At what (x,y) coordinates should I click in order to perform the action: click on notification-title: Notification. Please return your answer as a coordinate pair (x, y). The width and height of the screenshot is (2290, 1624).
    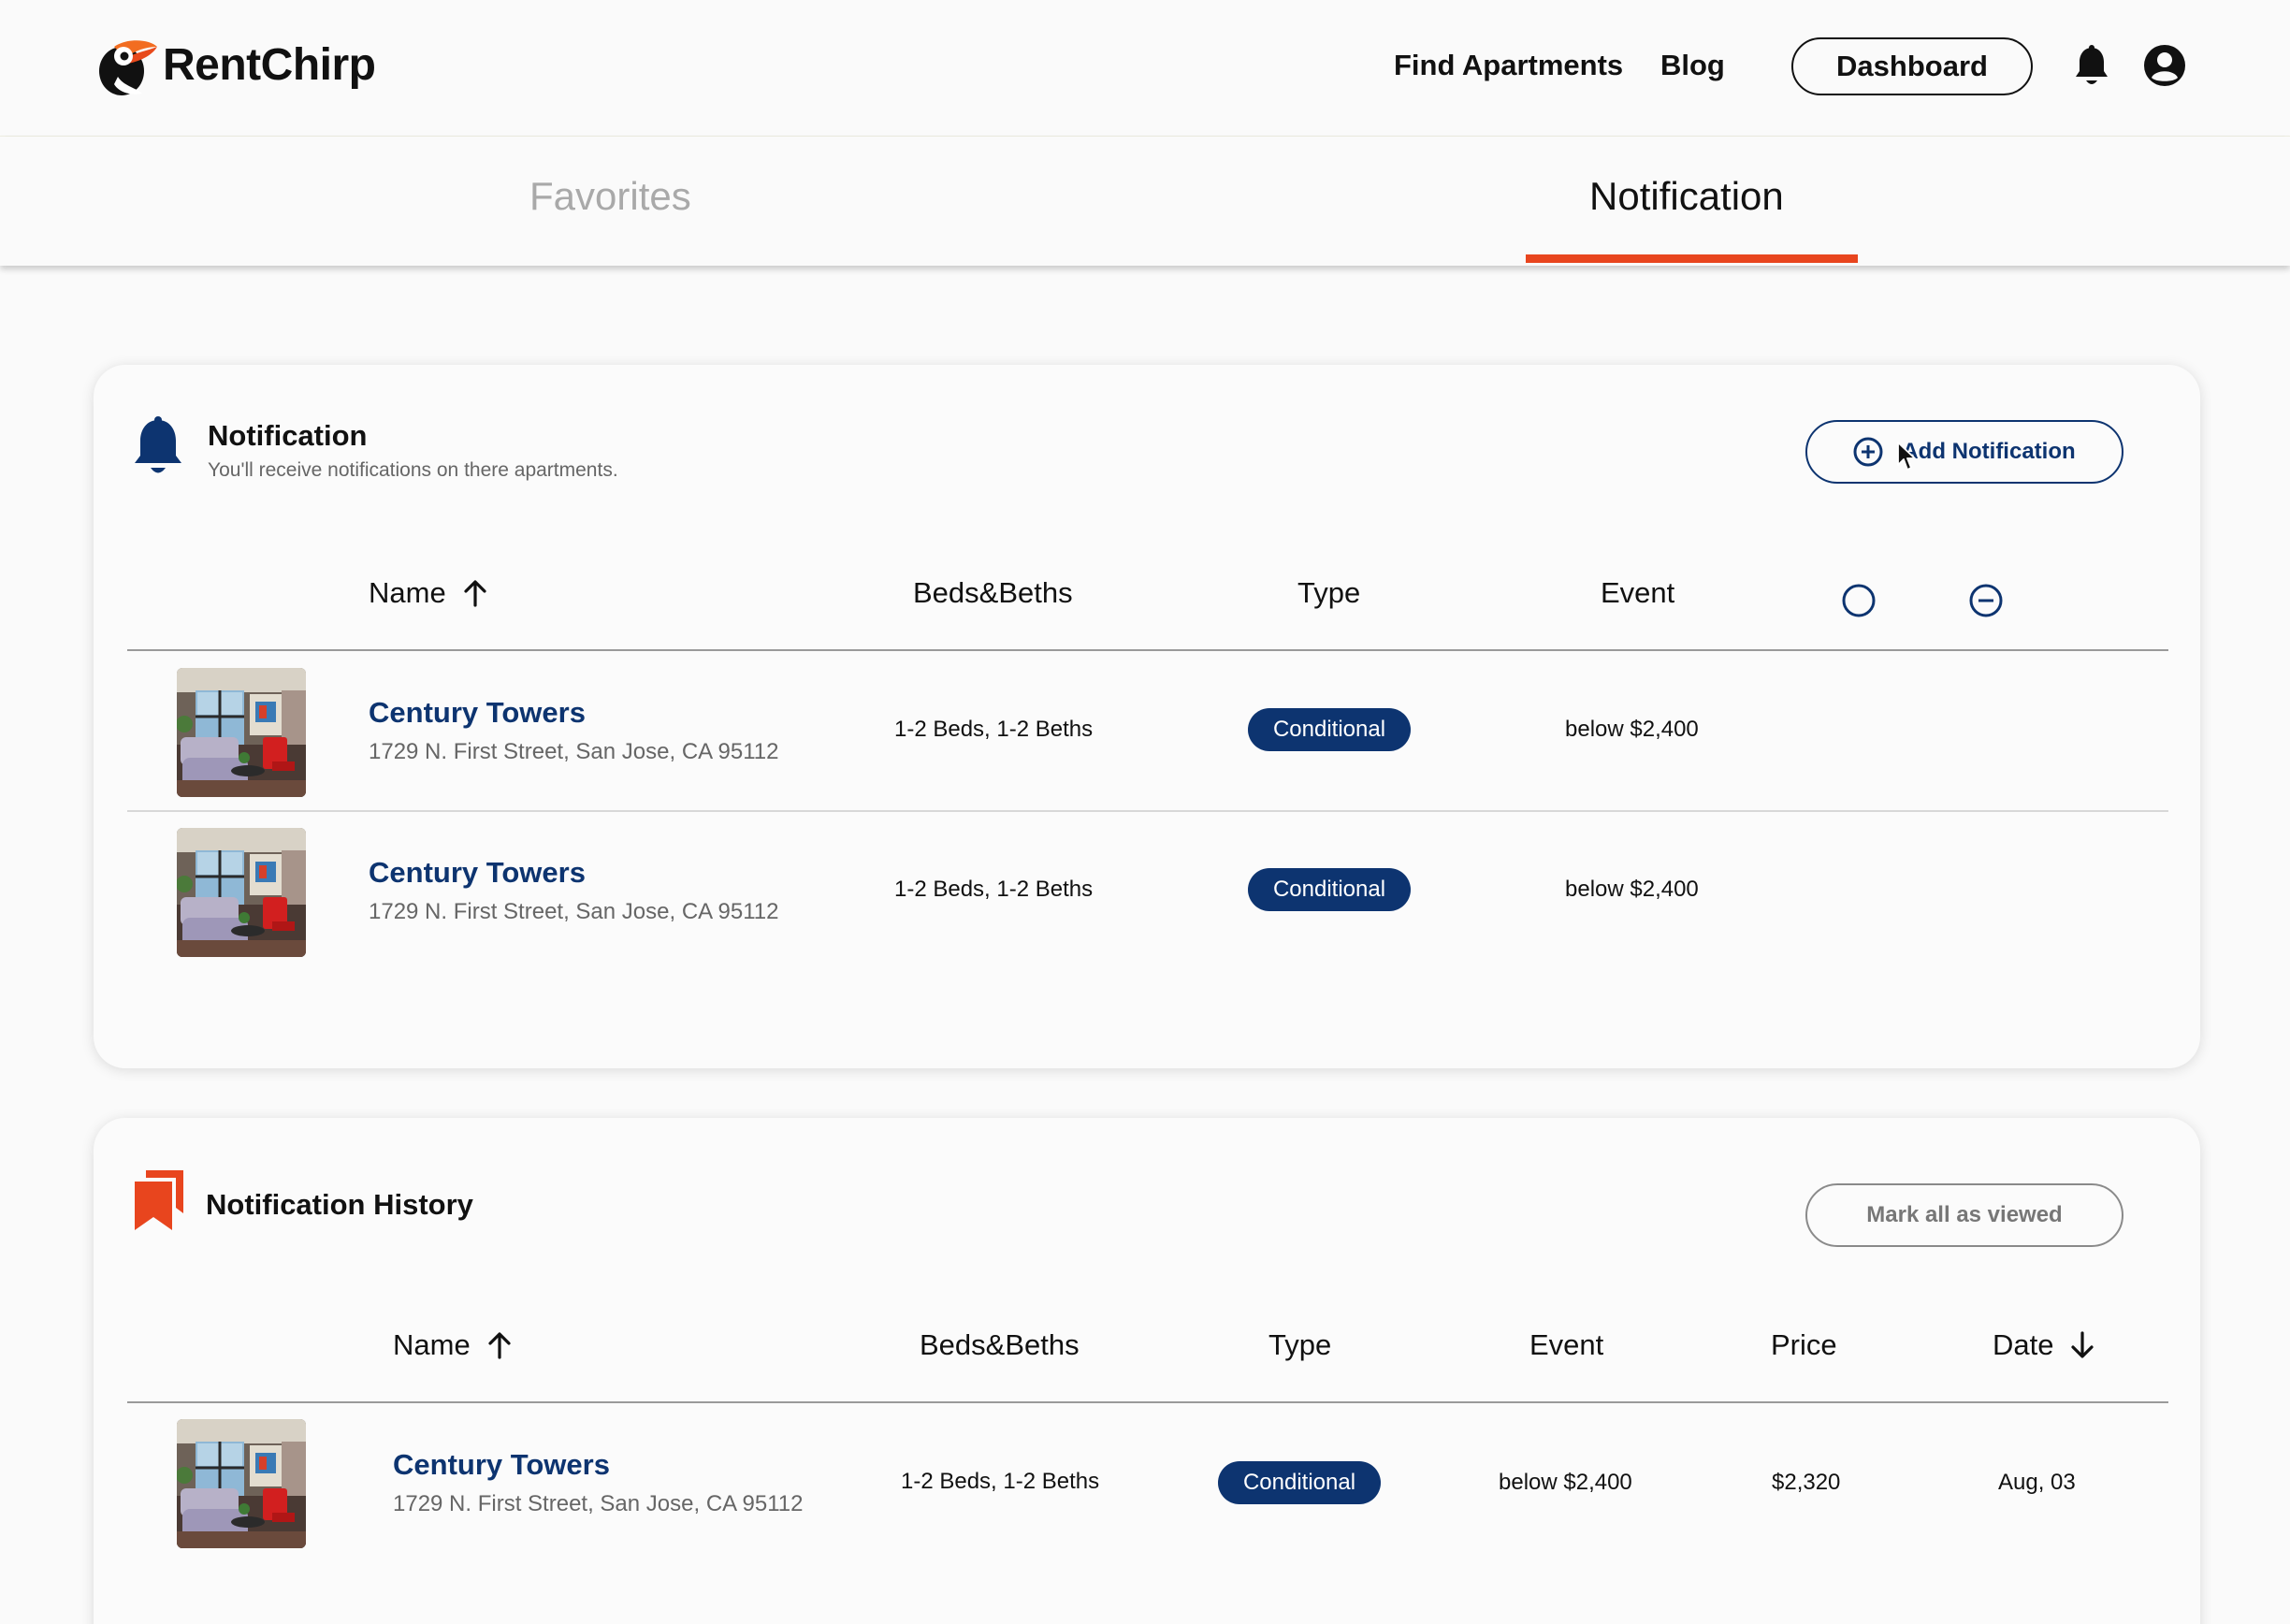
    Looking at the image, I should click on (288, 435).